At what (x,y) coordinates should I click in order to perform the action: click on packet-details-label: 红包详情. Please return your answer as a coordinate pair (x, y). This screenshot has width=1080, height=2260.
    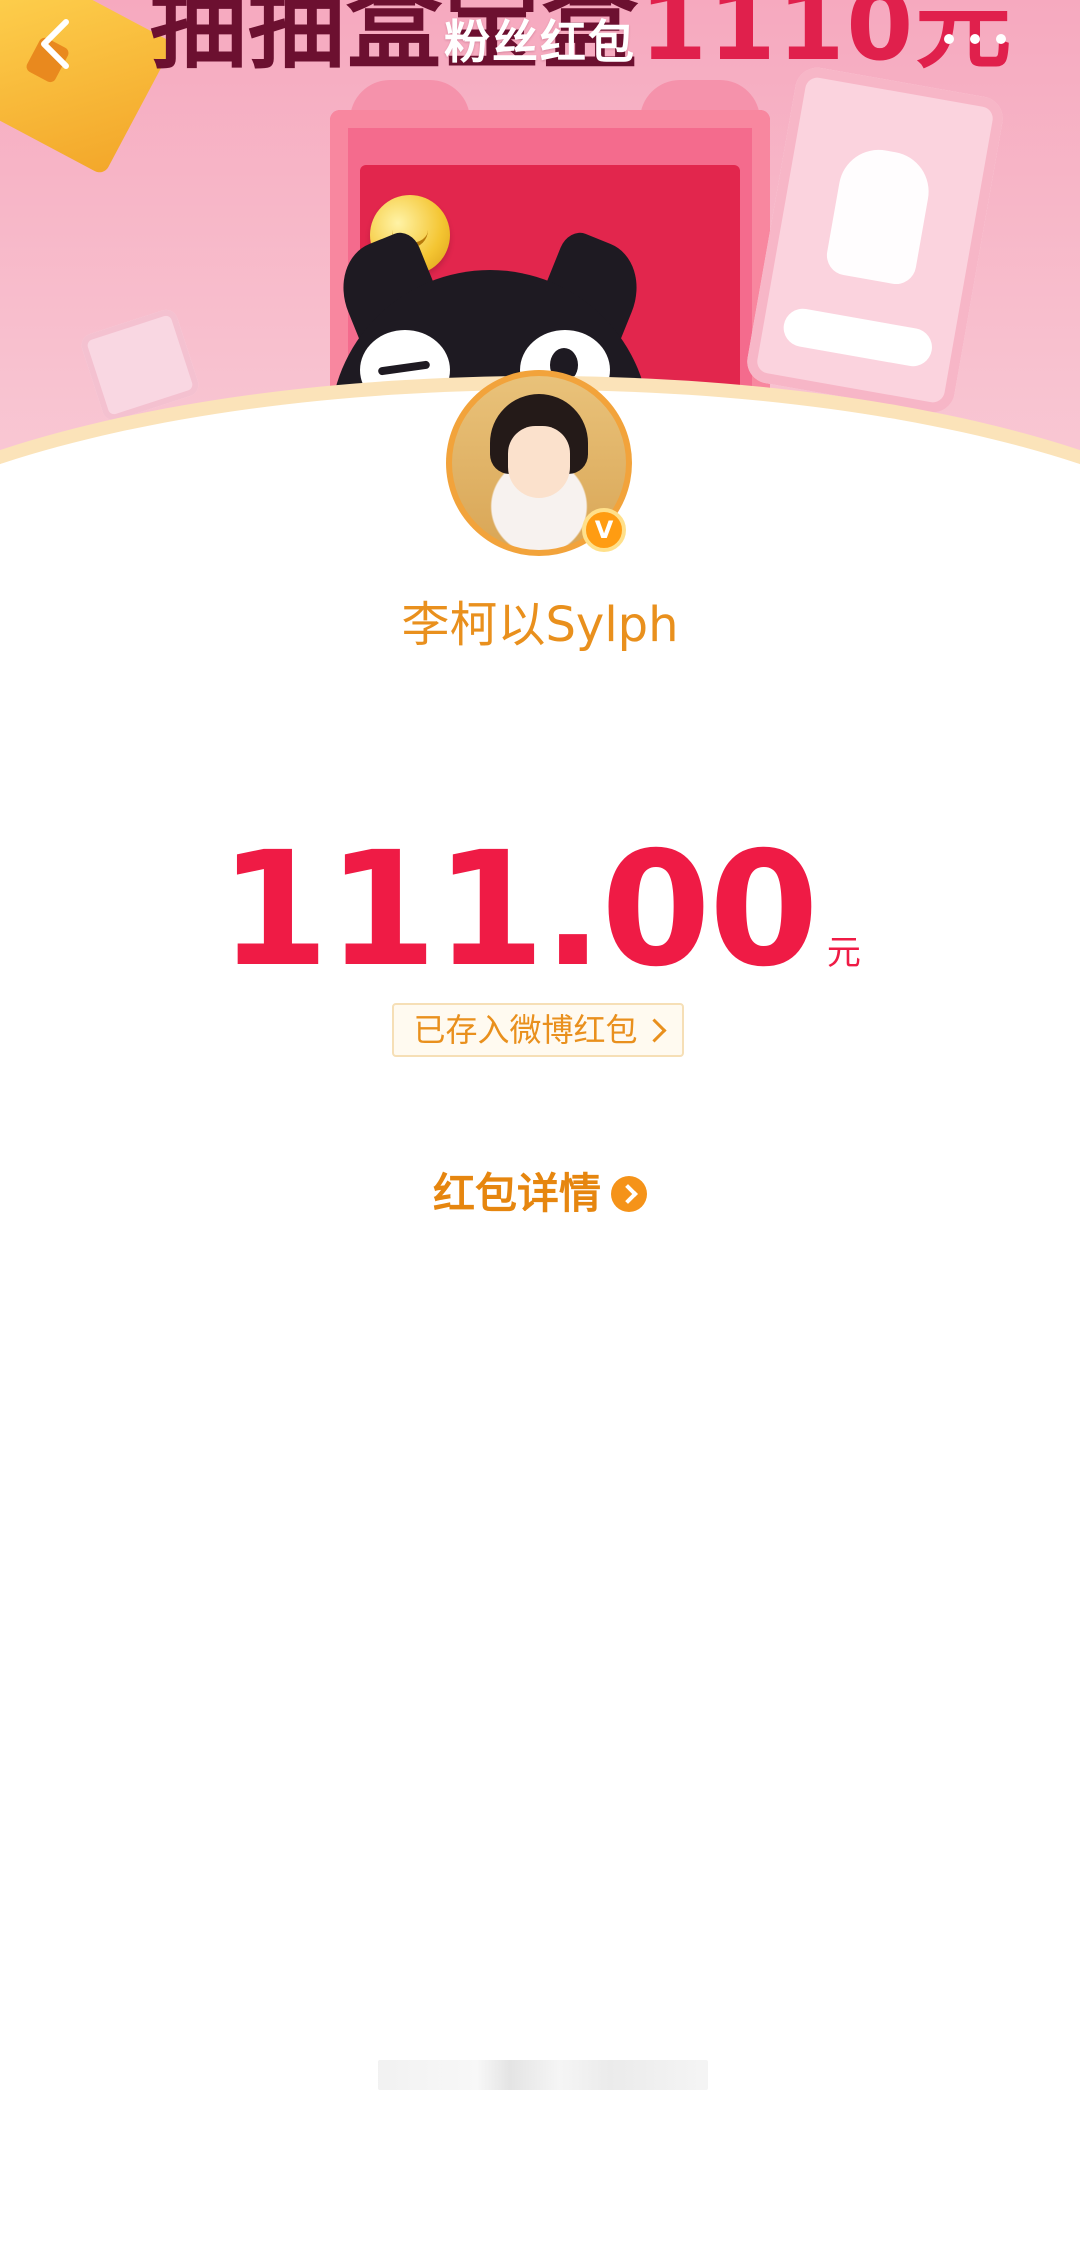
    Looking at the image, I should click on (516, 1193).